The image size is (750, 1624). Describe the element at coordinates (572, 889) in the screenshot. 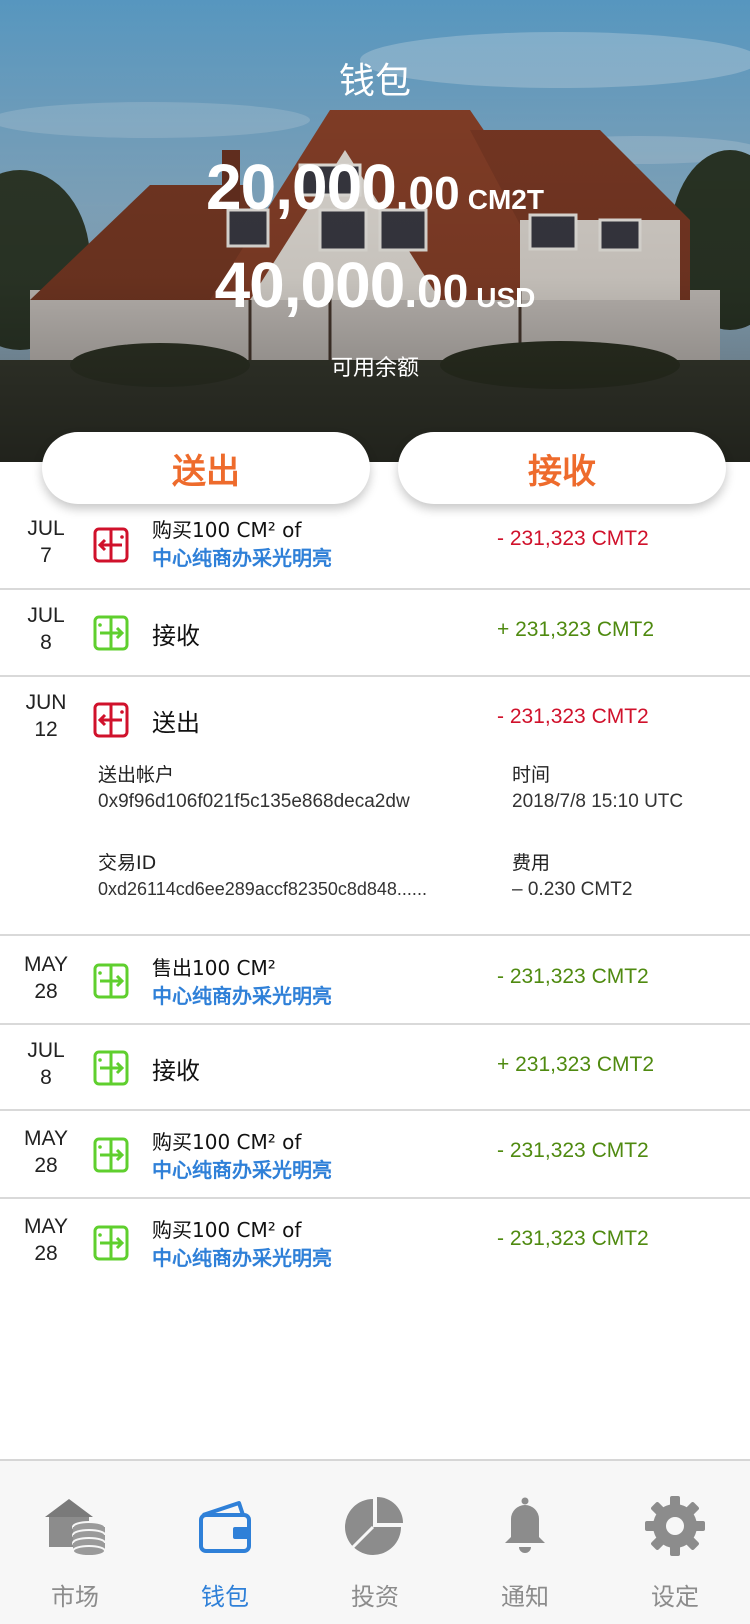

I see `fee-value: – 0.230 CMT2` at that location.